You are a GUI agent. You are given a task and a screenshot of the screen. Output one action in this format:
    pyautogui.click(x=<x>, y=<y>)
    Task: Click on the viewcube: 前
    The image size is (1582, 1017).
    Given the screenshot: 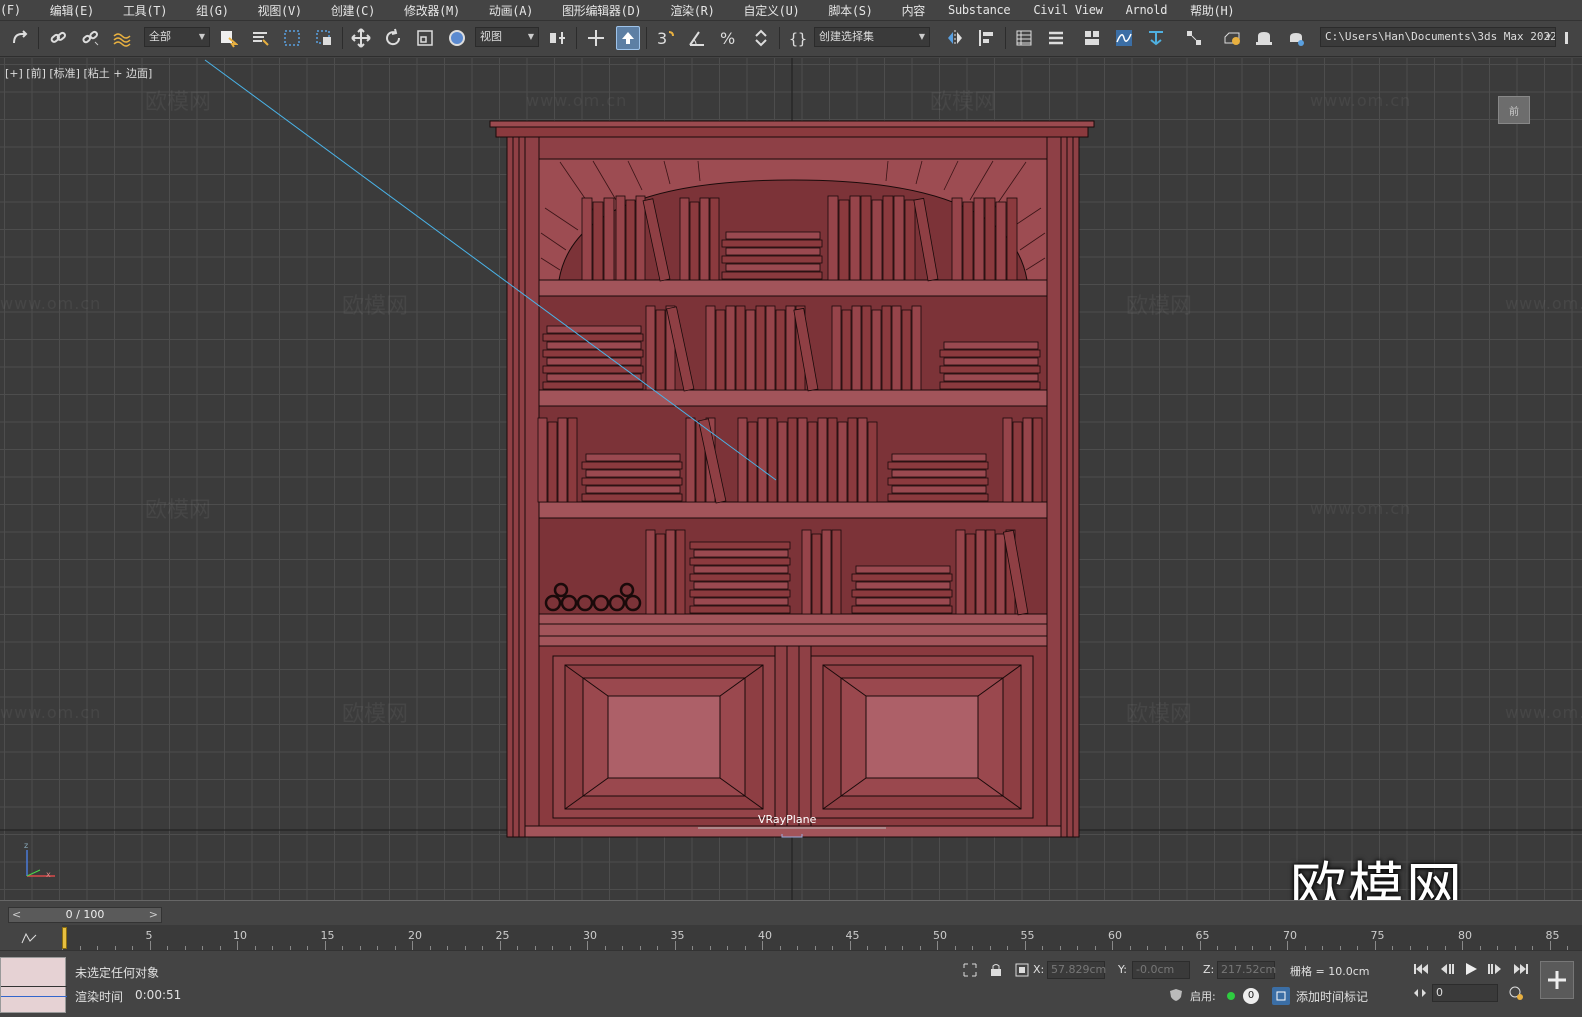 What is the action you would take?
    pyautogui.click(x=1514, y=110)
    